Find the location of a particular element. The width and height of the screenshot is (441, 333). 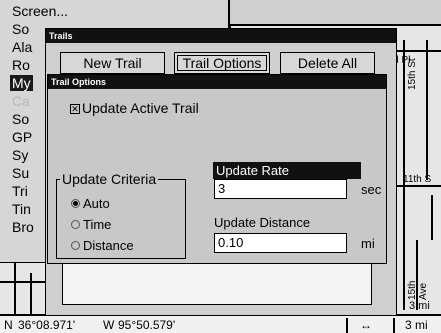

delete-all-button: Delete All is located at coordinates (327, 63).